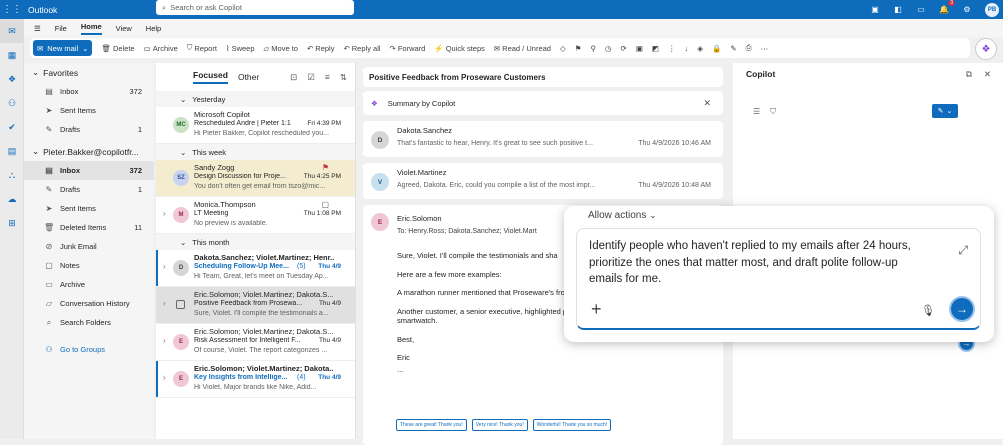 Image resolution: width=1003 pixels, height=445 pixels. What do you see at coordinates (89, 322) in the screenshot?
I see `folder-search: ⌕ Search Folders` at bounding box center [89, 322].